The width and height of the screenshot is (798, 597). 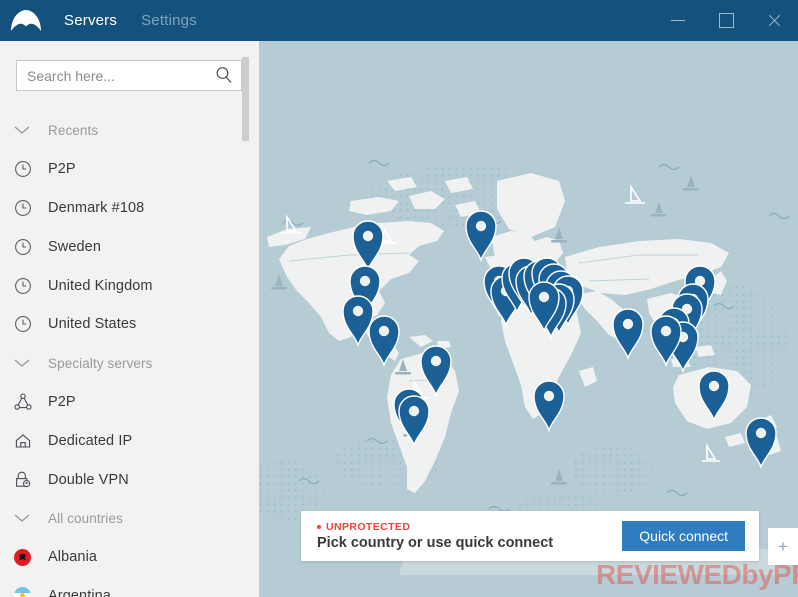 I want to click on tab-servers: Servers, so click(x=90, y=20).